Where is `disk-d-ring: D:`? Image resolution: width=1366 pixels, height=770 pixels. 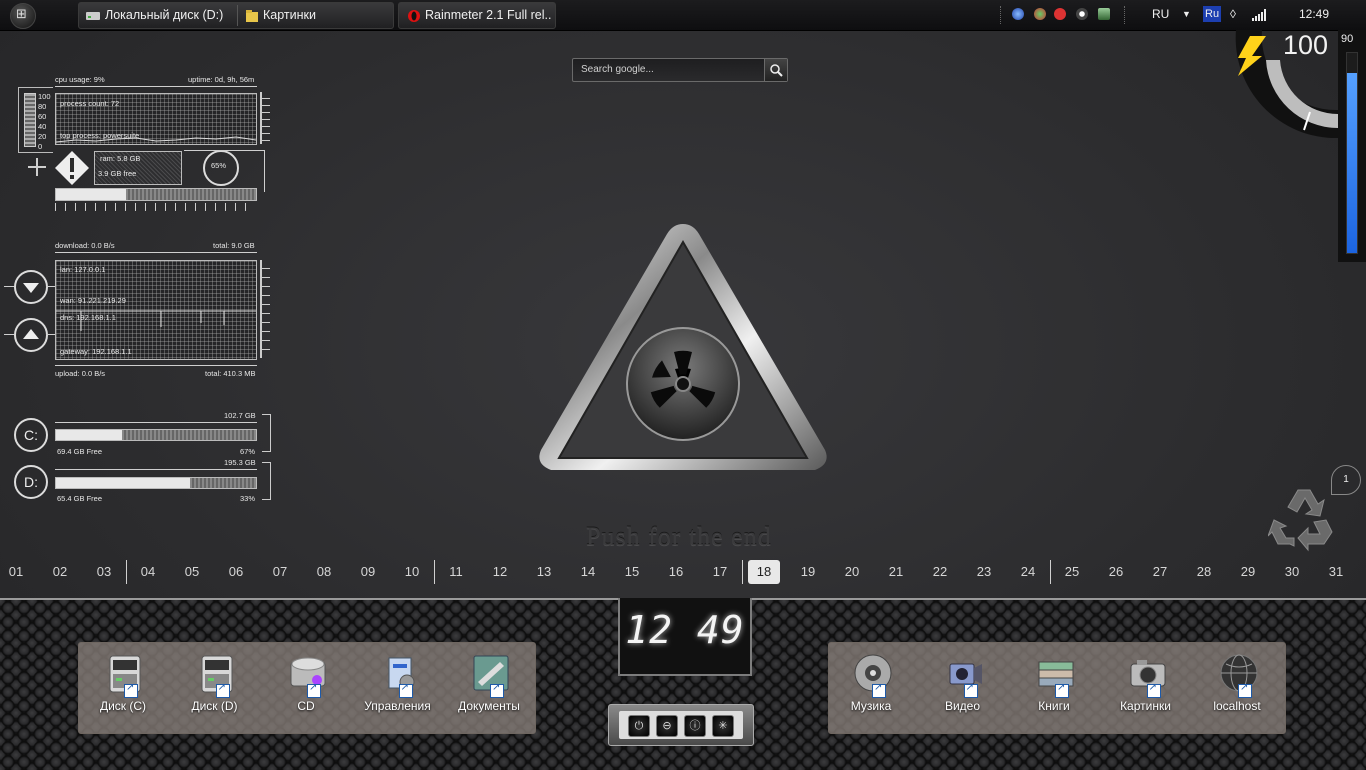
disk-d-ring: D: is located at coordinates (31, 482).